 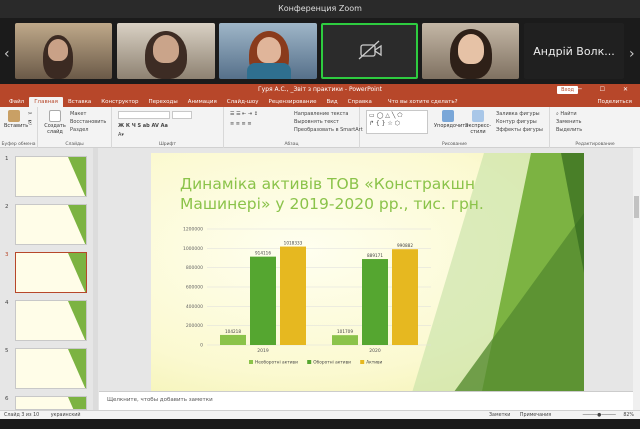 I want to click on tab-3: Конструктор, so click(x=119, y=103).